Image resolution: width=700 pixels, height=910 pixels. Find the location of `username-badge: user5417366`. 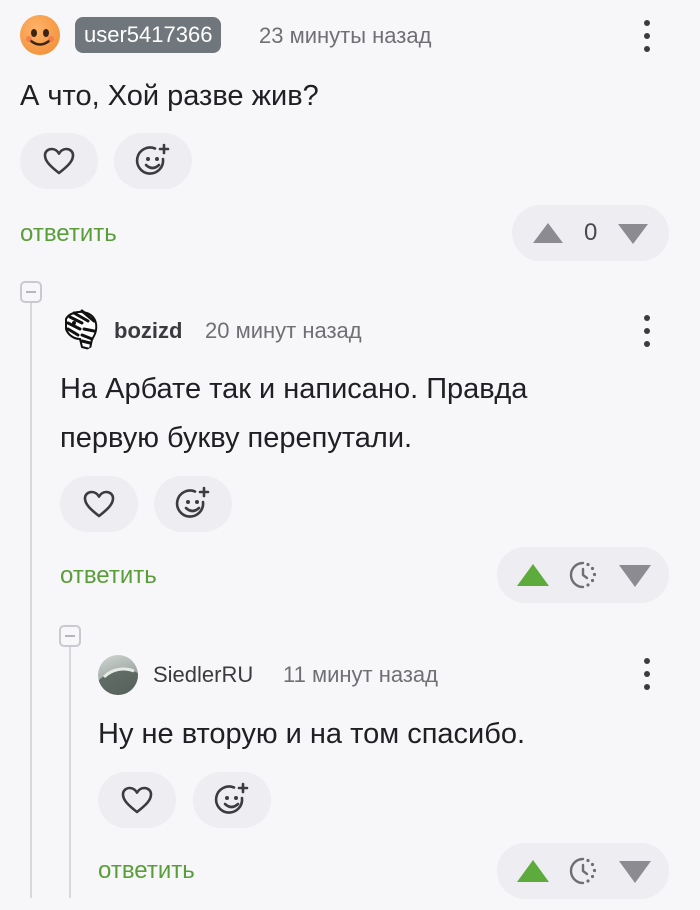

username-badge: user5417366 is located at coordinates (148, 35).